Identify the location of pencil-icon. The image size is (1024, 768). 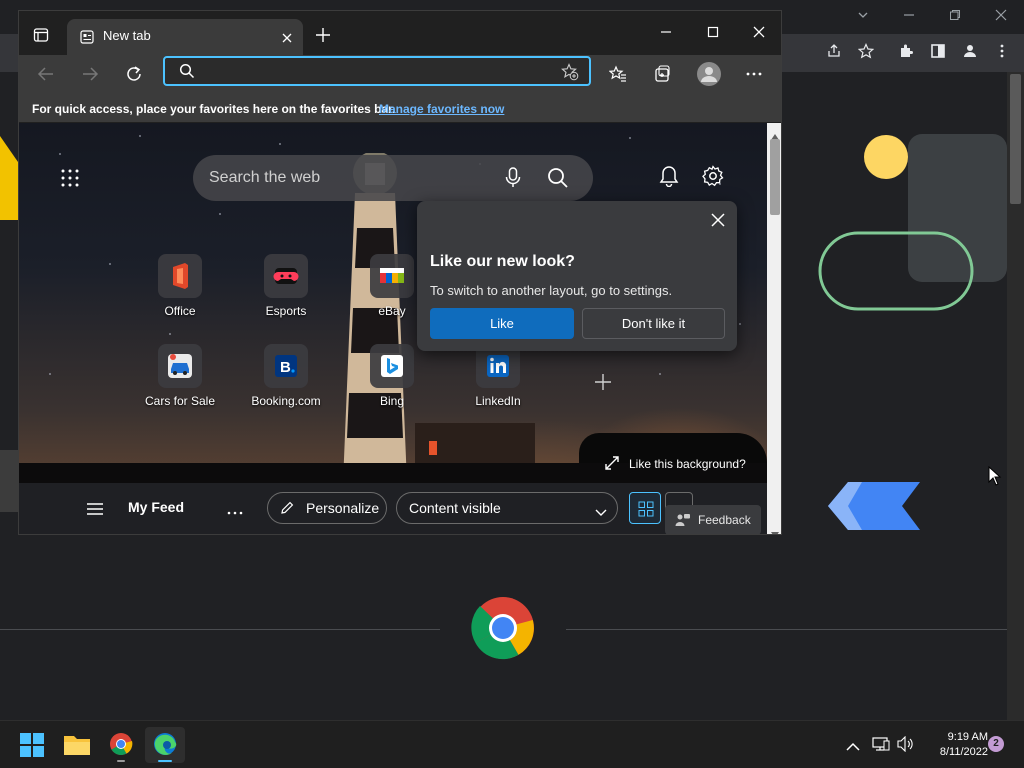
(287, 510).